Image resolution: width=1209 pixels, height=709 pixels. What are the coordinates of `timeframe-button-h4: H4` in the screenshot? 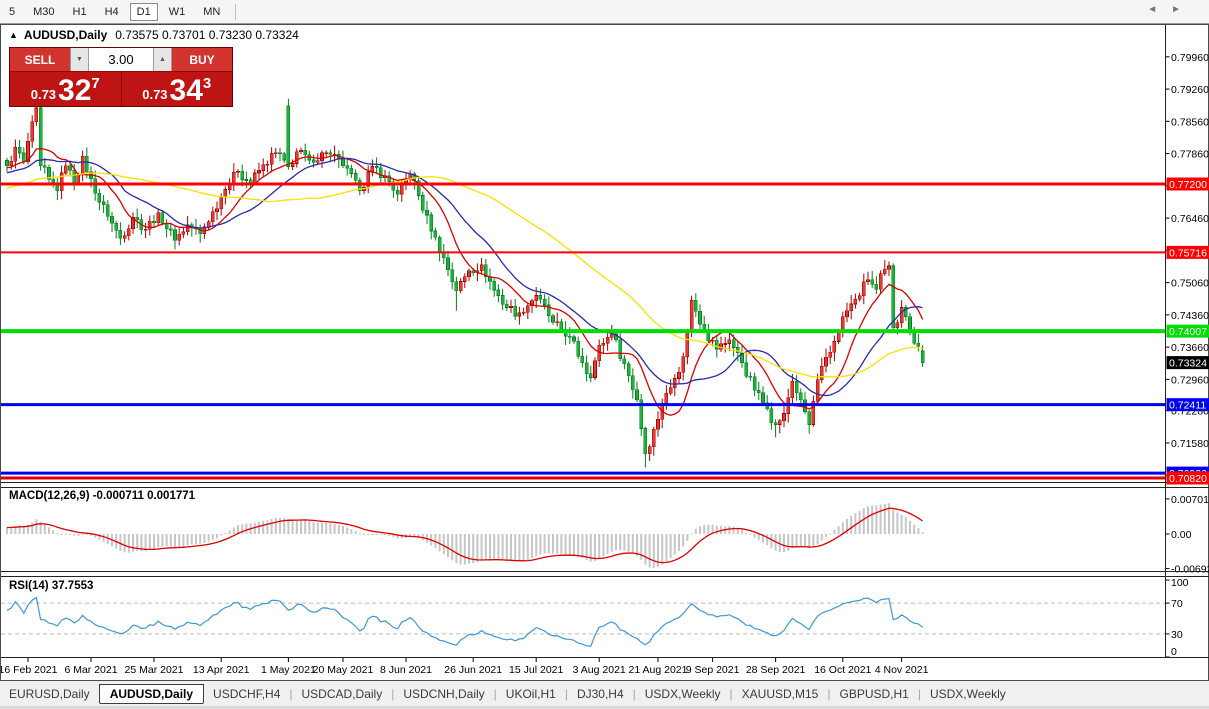 It's located at (112, 12).